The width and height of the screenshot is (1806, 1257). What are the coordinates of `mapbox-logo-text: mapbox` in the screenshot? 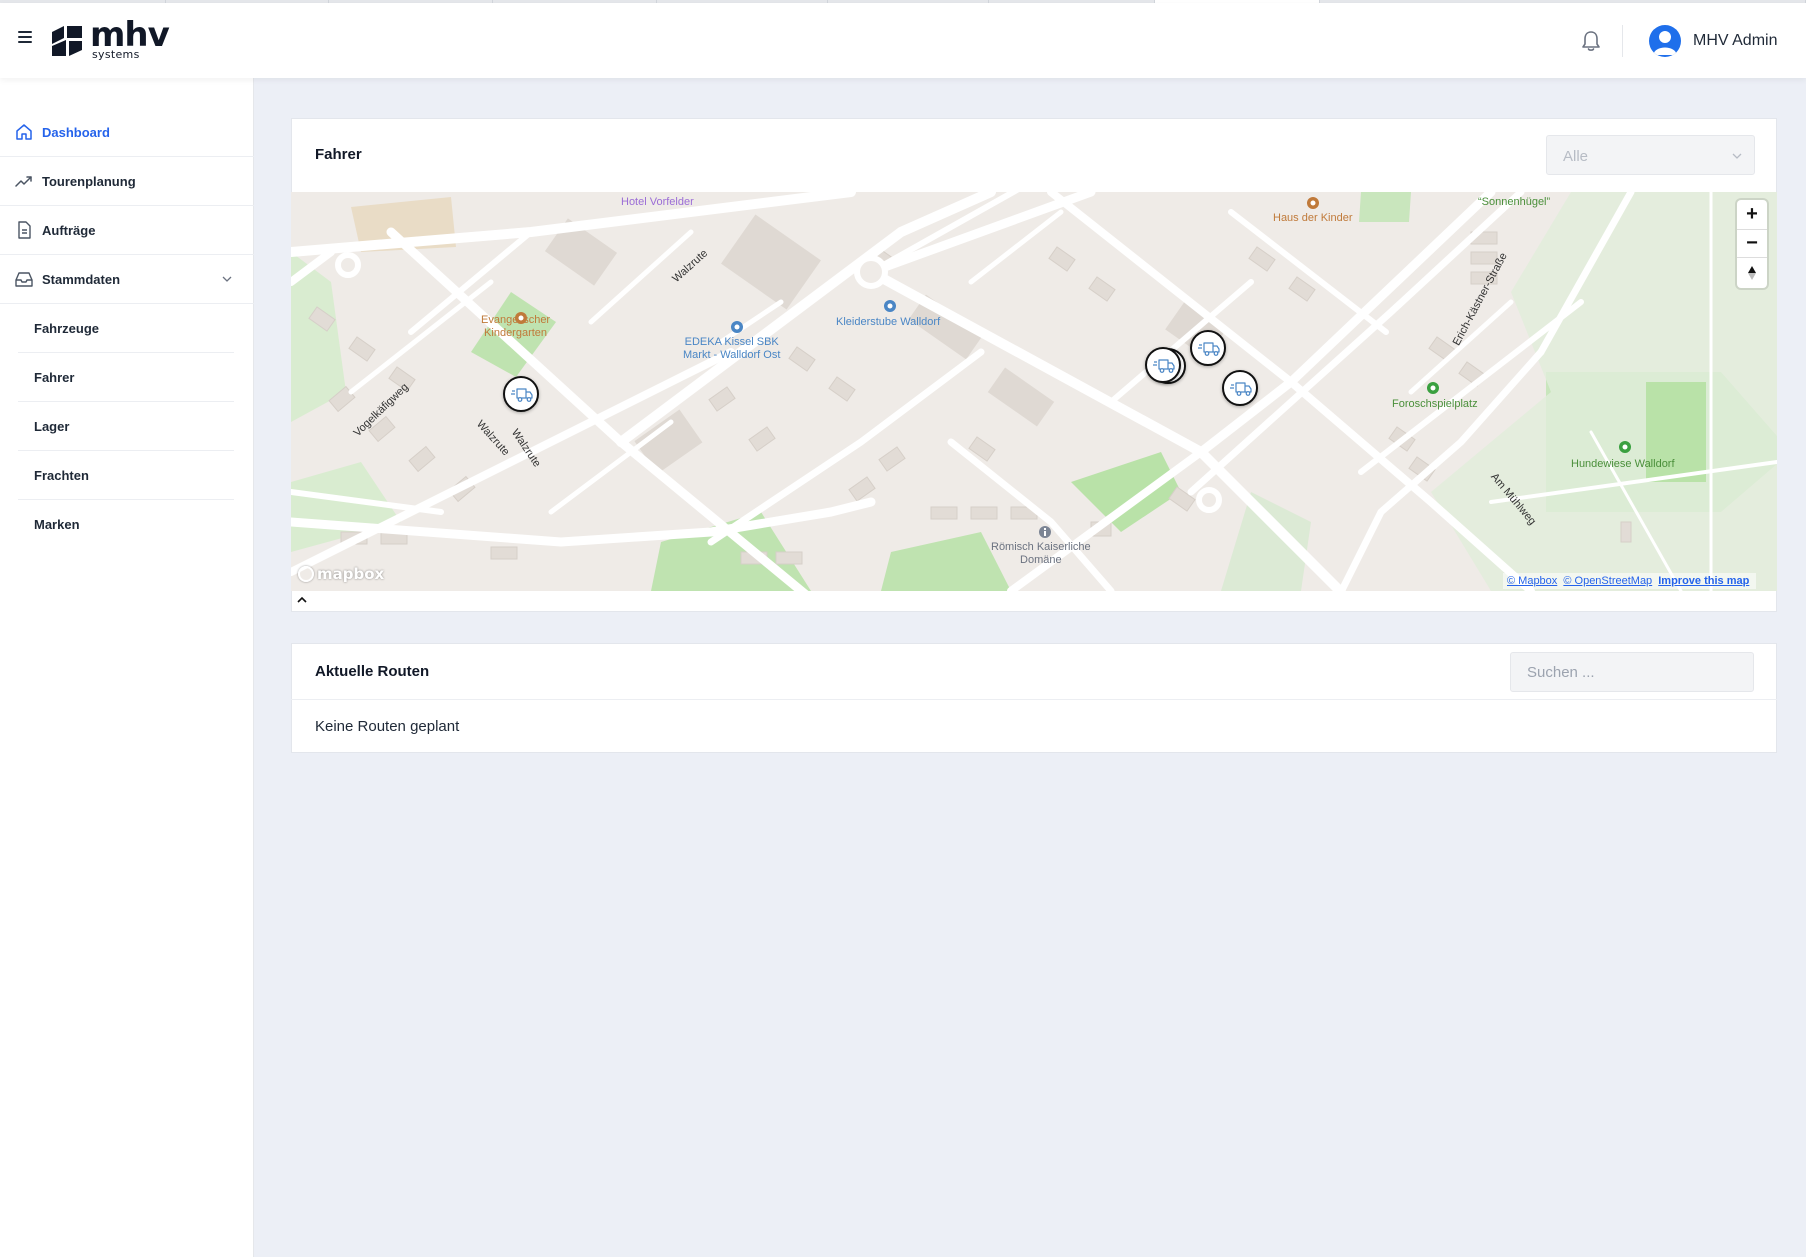 It's located at (351, 574).